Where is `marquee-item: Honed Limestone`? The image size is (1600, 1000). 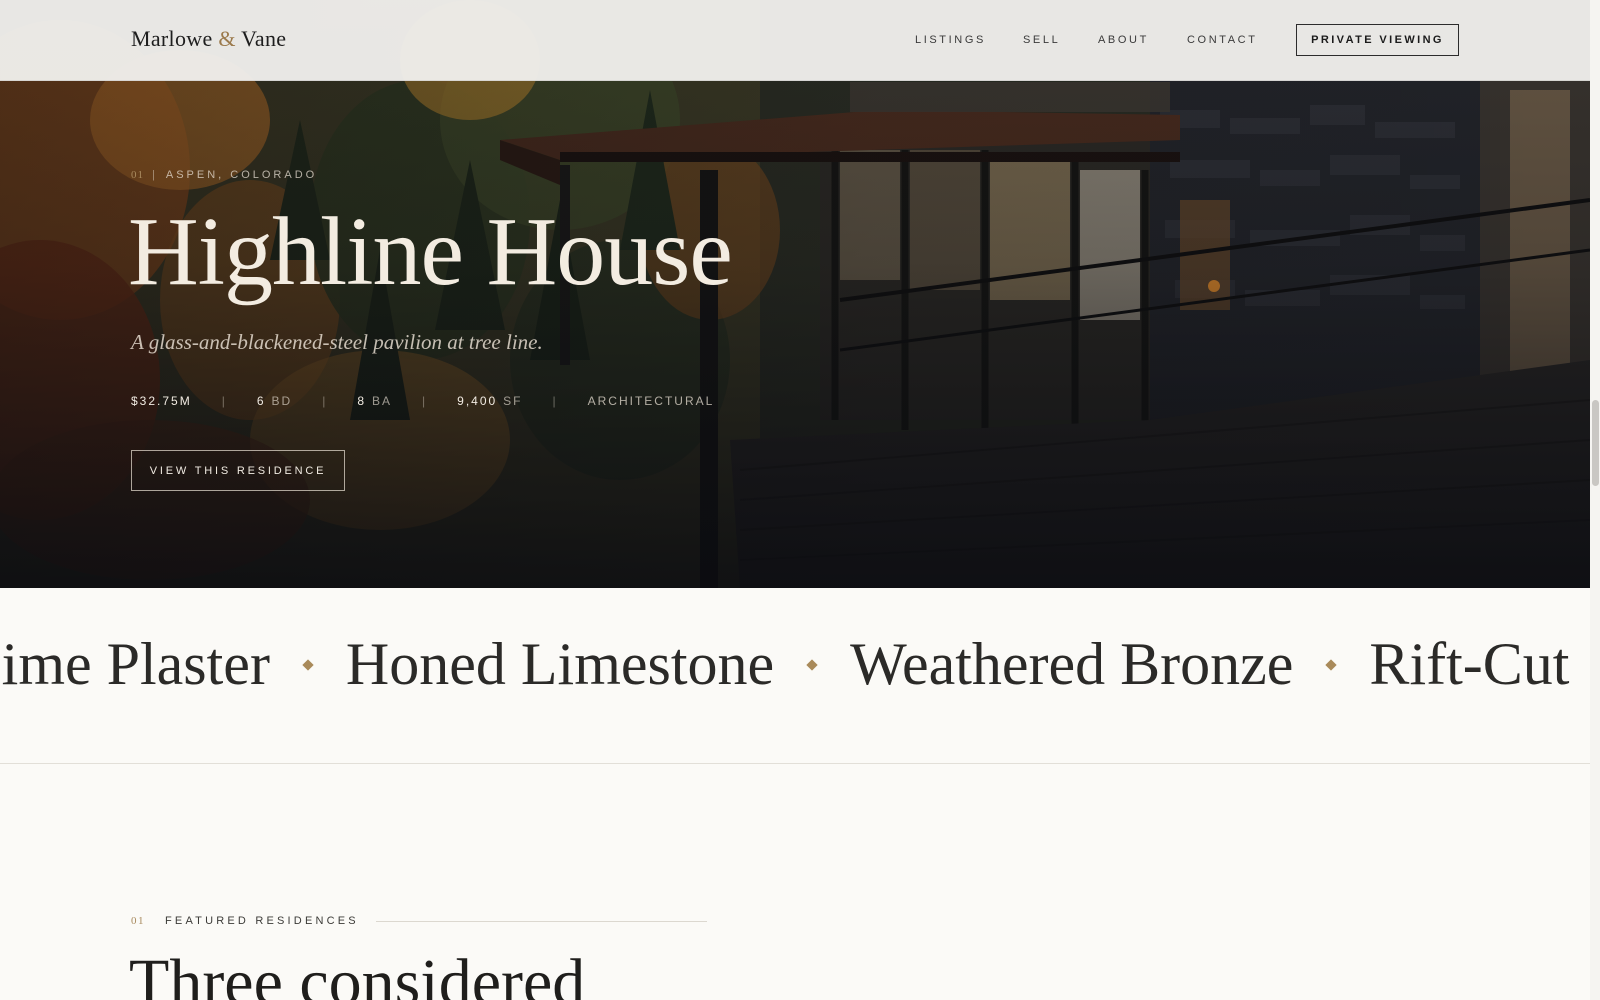 marquee-item: Honed Limestone is located at coordinates (560, 664).